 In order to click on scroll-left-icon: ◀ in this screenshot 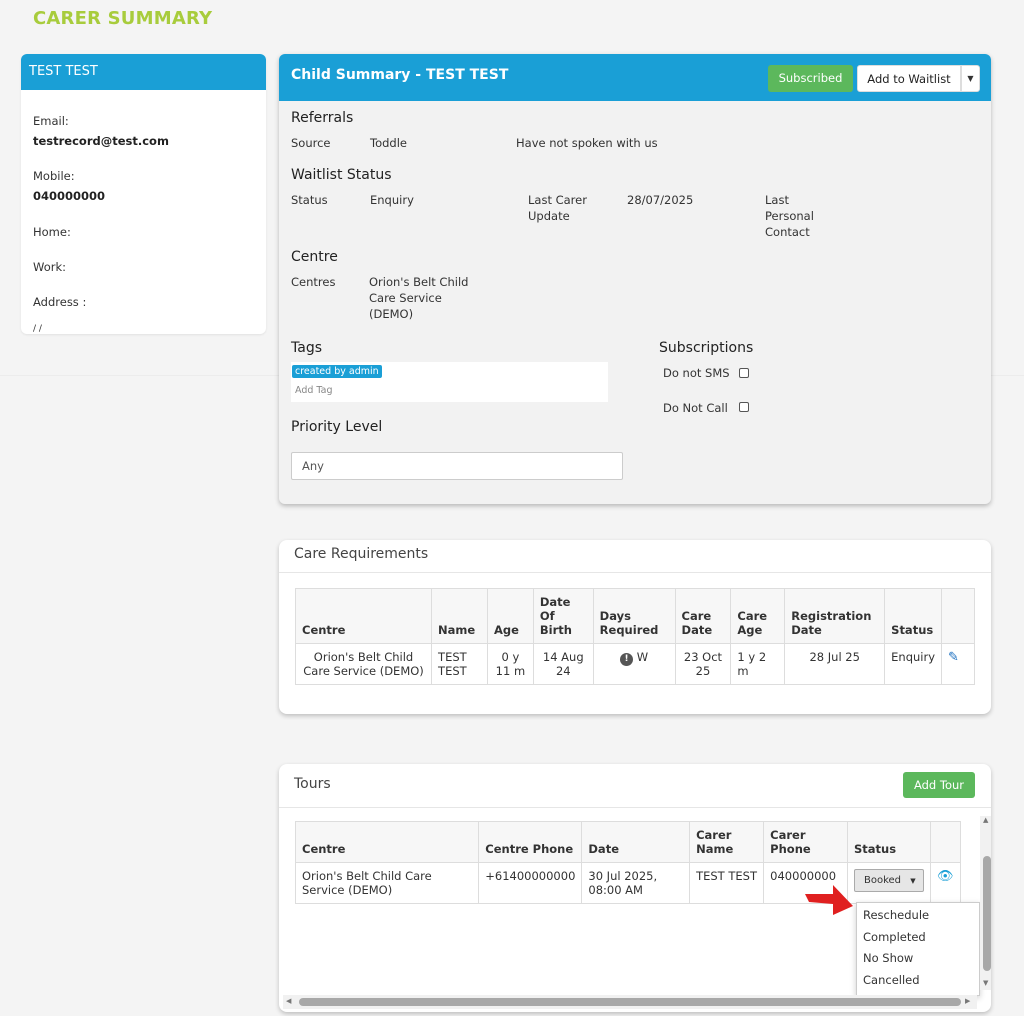, I will do `click(288, 1001)`.